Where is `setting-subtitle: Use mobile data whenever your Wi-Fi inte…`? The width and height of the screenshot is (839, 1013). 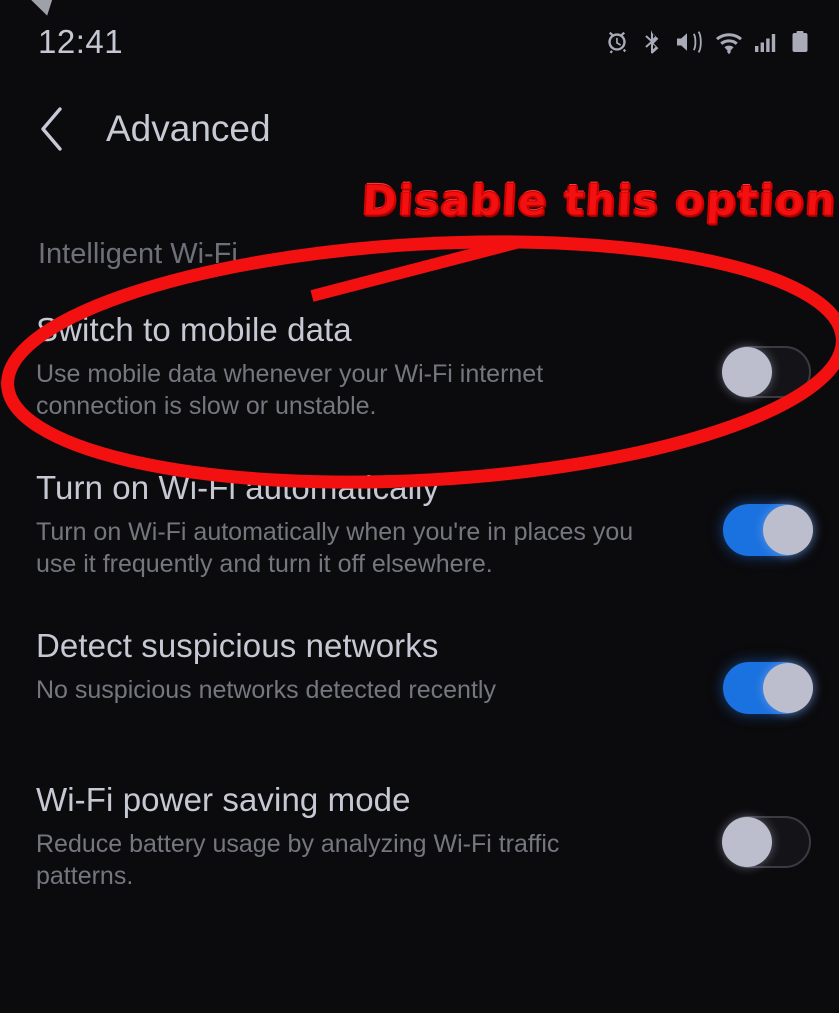 setting-subtitle: Use mobile data whenever your Wi-Fi inte… is located at coordinates (290, 390).